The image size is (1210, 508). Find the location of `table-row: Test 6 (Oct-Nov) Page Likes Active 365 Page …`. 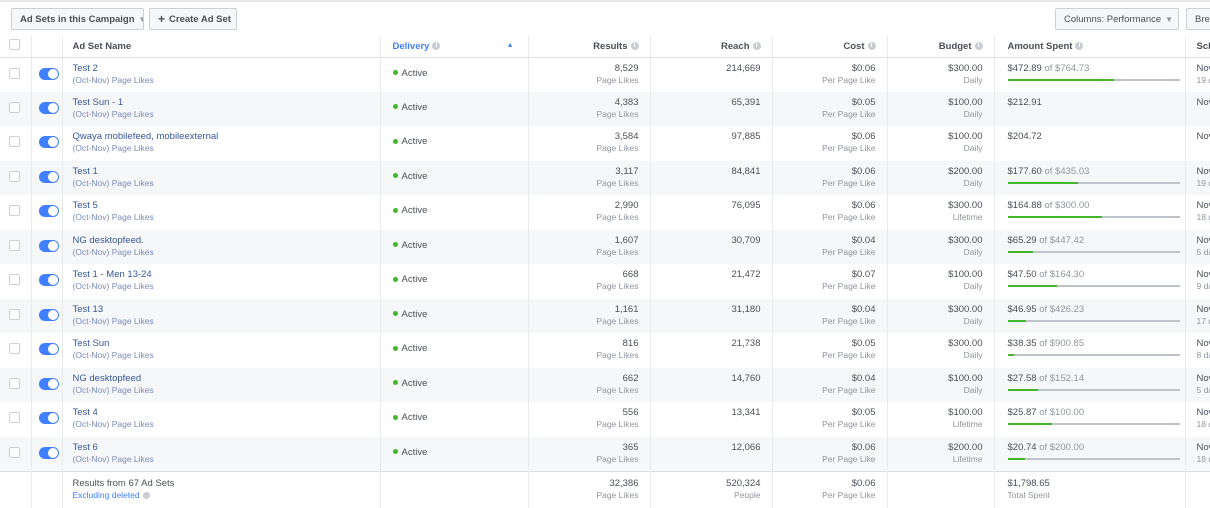

table-row: Test 6 (Oct-Nov) Page Likes Active 365 Page … is located at coordinates (605, 453).